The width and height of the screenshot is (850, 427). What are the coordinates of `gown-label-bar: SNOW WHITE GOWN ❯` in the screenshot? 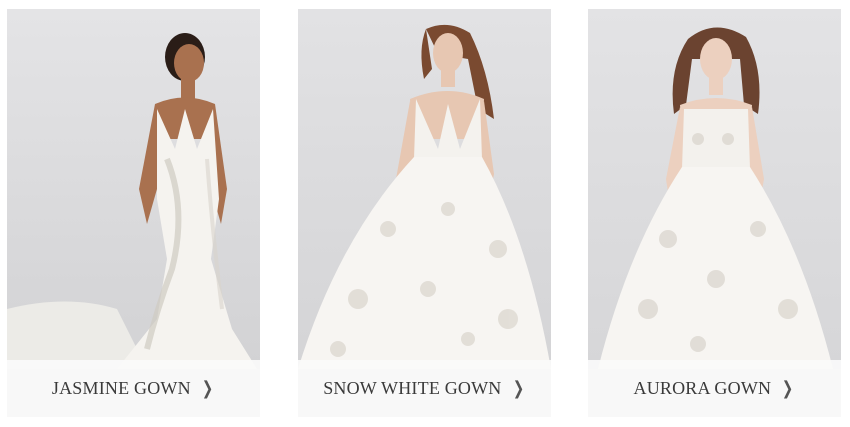 It's located at (424, 388).